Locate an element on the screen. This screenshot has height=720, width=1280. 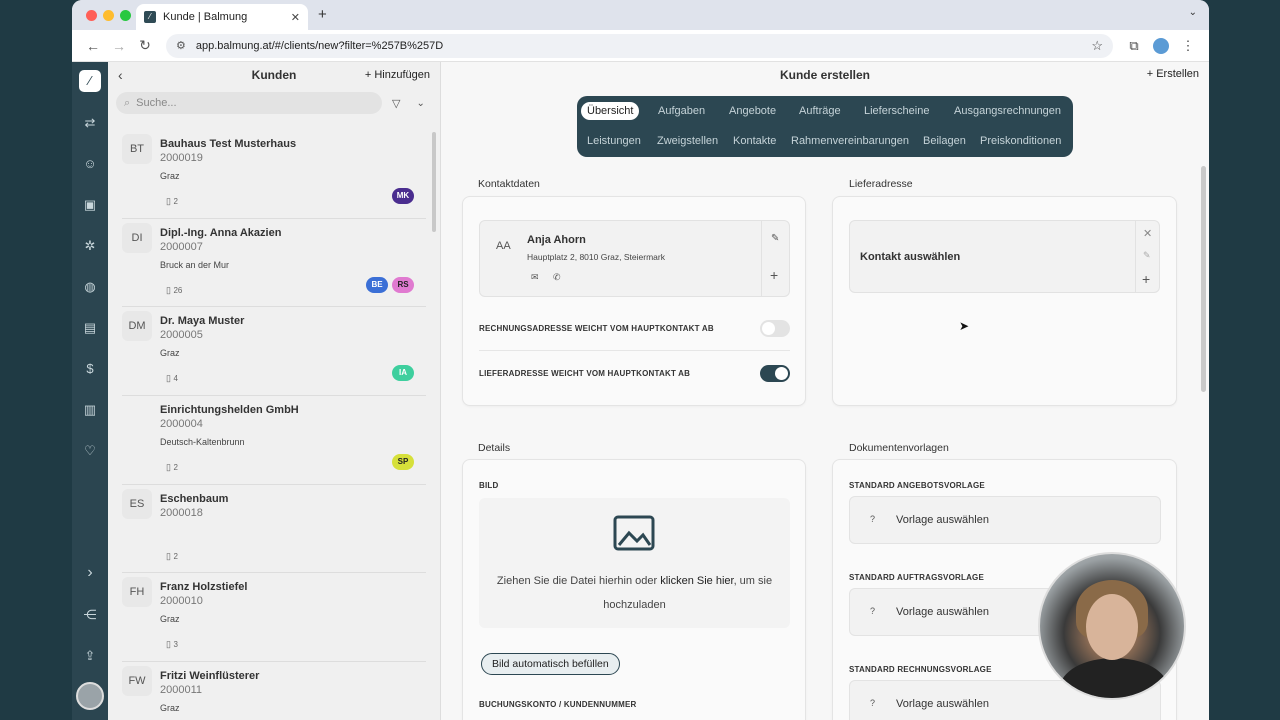
edit-icon: ✎ is located at coordinates (1147, 255).